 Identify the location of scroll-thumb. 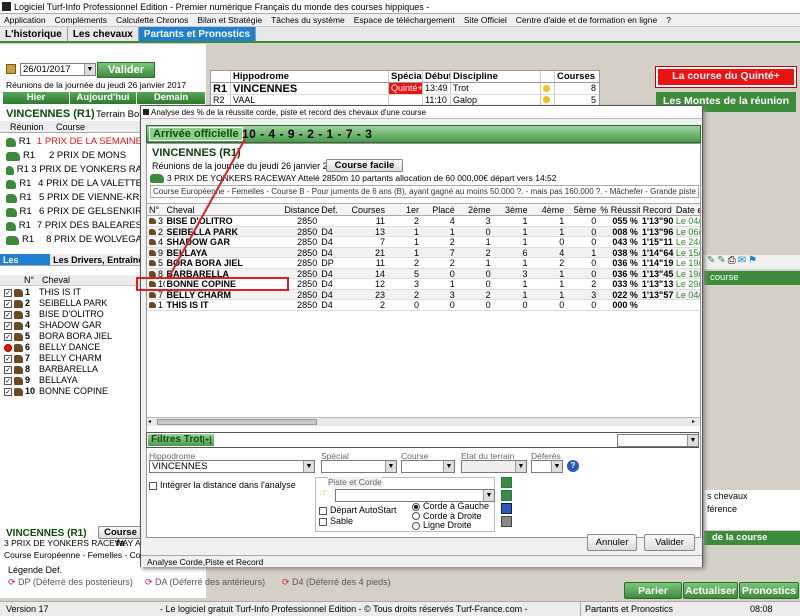
(237, 422).